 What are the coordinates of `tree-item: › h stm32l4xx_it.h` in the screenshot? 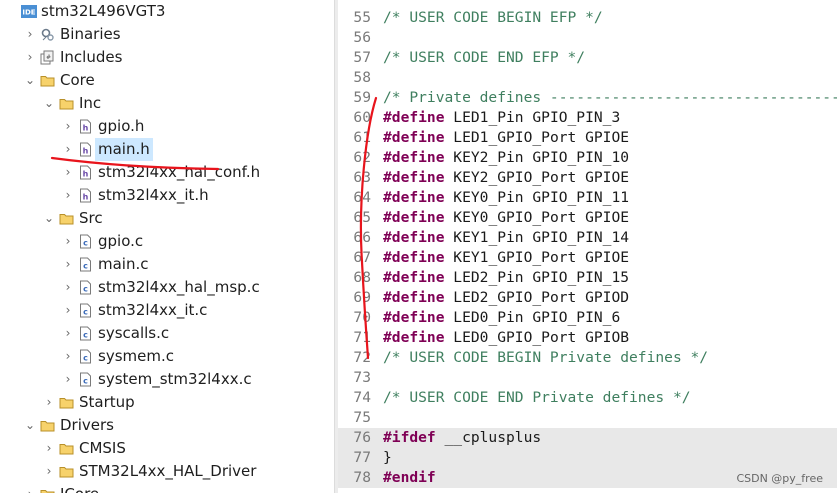 It's located at (135, 195).